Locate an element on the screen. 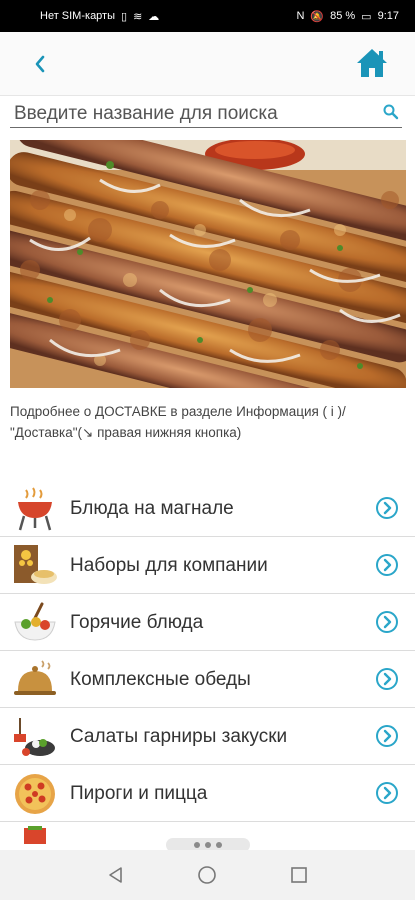 The height and width of the screenshot is (900, 415). menu-item-grill: Блюда на магнале is located at coordinates (207, 508).